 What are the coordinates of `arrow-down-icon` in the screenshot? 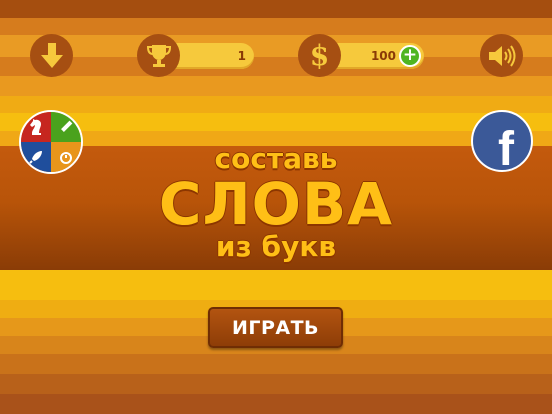 It's located at (51, 55).